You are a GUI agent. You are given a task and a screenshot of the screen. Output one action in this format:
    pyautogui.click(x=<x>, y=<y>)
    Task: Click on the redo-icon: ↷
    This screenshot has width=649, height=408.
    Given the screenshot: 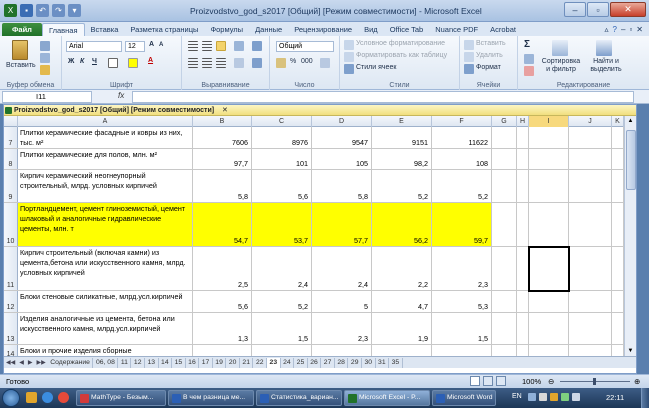 What is the action you would take?
    pyautogui.click(x=58, y=10)
    